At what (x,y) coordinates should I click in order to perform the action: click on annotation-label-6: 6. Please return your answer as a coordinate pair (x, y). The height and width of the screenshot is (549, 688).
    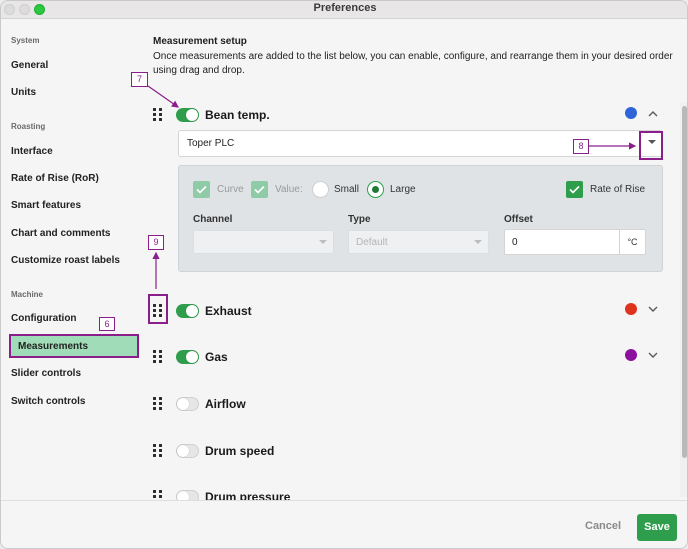
    Looking at the image, I should click on (107, 324).